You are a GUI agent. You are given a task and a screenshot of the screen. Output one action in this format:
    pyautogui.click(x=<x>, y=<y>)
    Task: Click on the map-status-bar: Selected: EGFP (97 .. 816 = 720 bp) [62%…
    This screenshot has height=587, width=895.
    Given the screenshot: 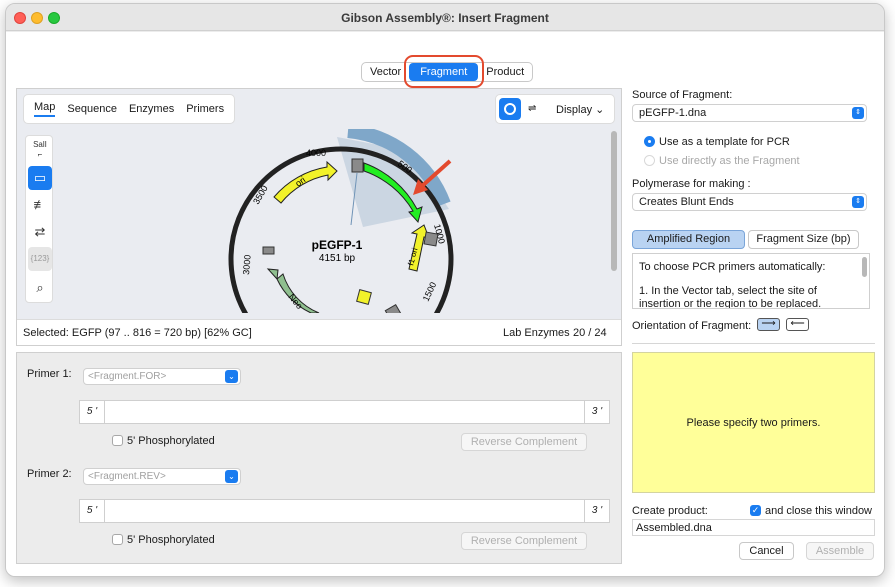 What is the action you would take?
    pyautogui.click(x=319, y=332)
    